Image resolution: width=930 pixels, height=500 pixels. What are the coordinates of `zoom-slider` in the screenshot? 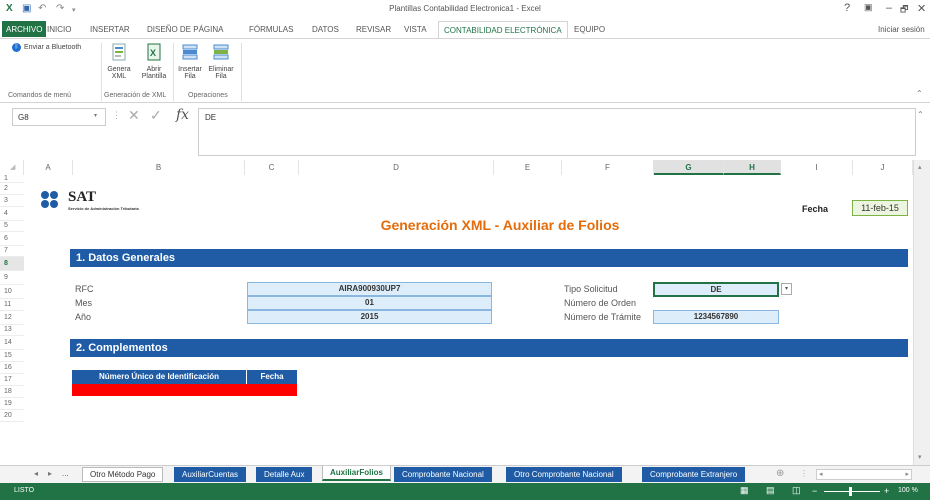 It's located at (852, 491).